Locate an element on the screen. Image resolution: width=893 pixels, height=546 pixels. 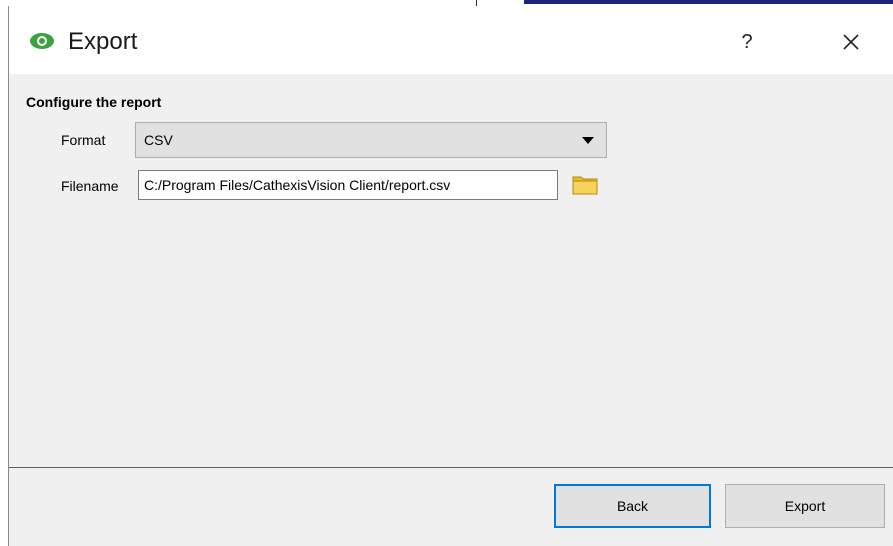
format-selected-value: CSV is located at coordinates (158, 140).